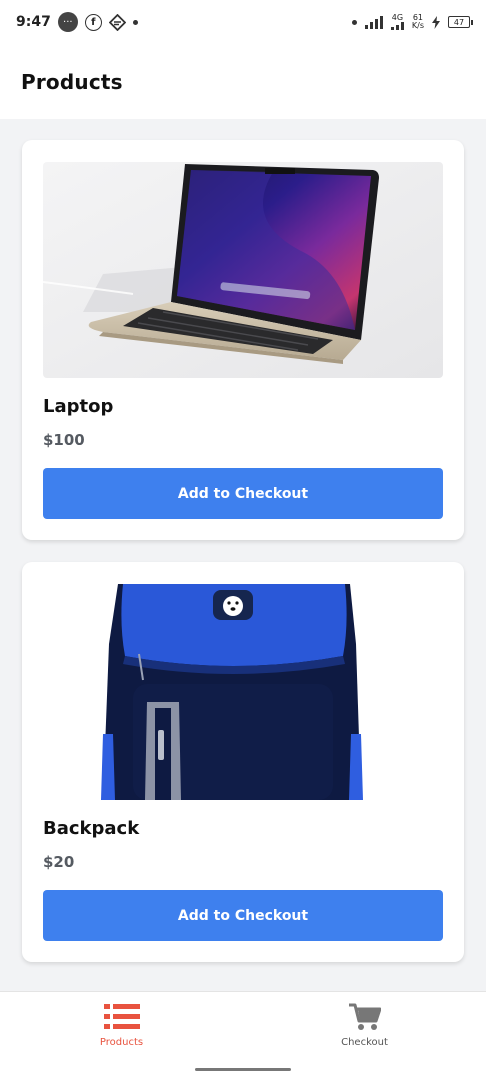 This screenshot has width=486, height=1080. What do you see at coordinates (397, 22) in the screenshot?
I see `network-type: 4G` at bounding box center [397, 22].